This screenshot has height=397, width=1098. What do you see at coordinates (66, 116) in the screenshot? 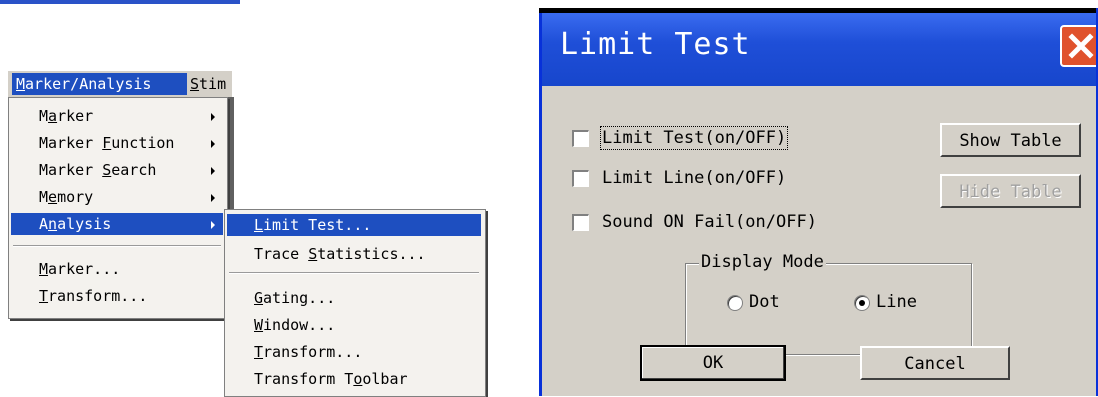
I see `menu-item-label: Marker` at bounding box center [66, 116].